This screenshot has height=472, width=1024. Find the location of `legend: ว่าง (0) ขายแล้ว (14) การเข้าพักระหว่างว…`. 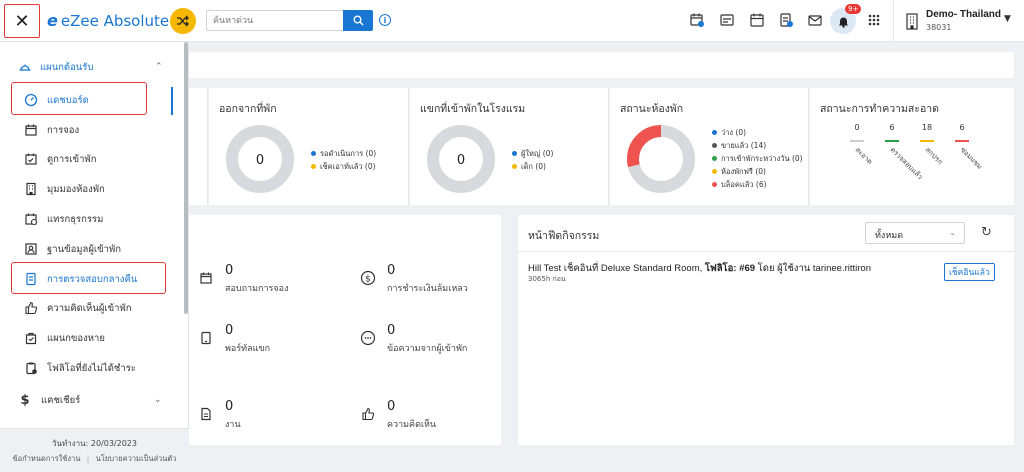

legend: ว่าง (0) ขายแล้ว (14) การเข้าพักระหว่างว… is located at coordinates (757, 158).